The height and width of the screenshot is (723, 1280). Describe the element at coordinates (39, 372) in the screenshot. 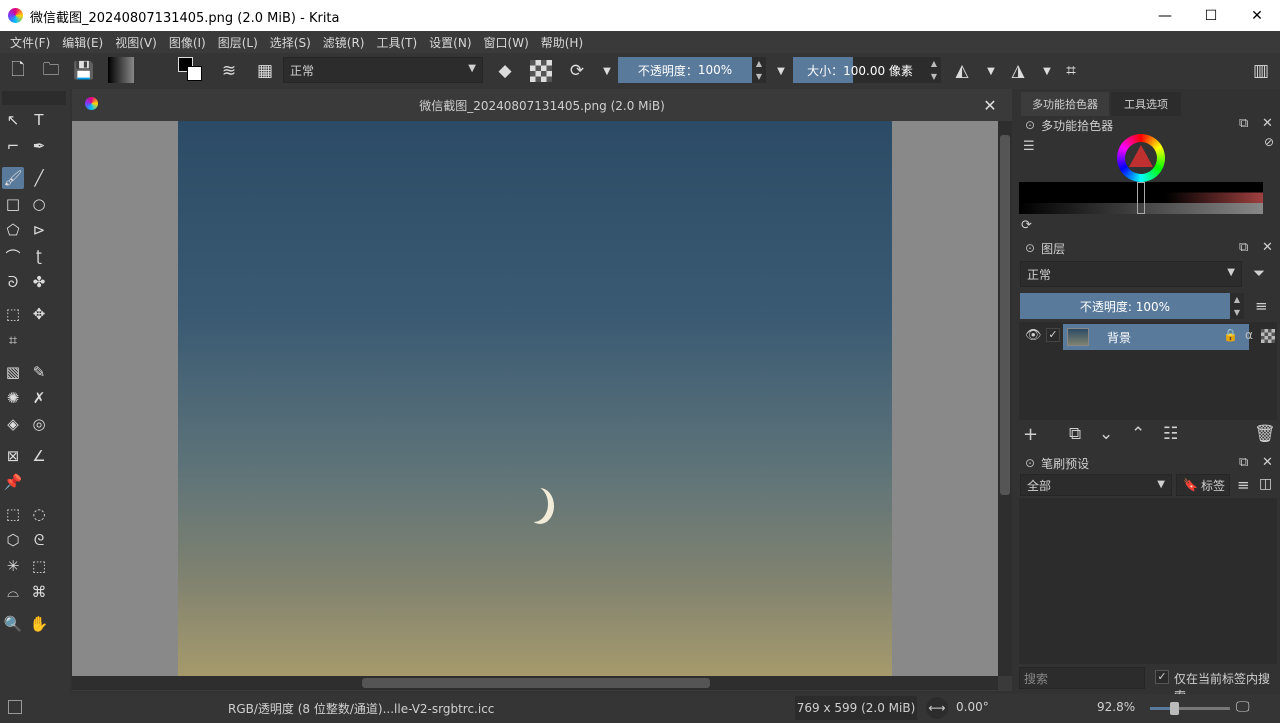

I see `color-picker-icon: ✎` at that location.